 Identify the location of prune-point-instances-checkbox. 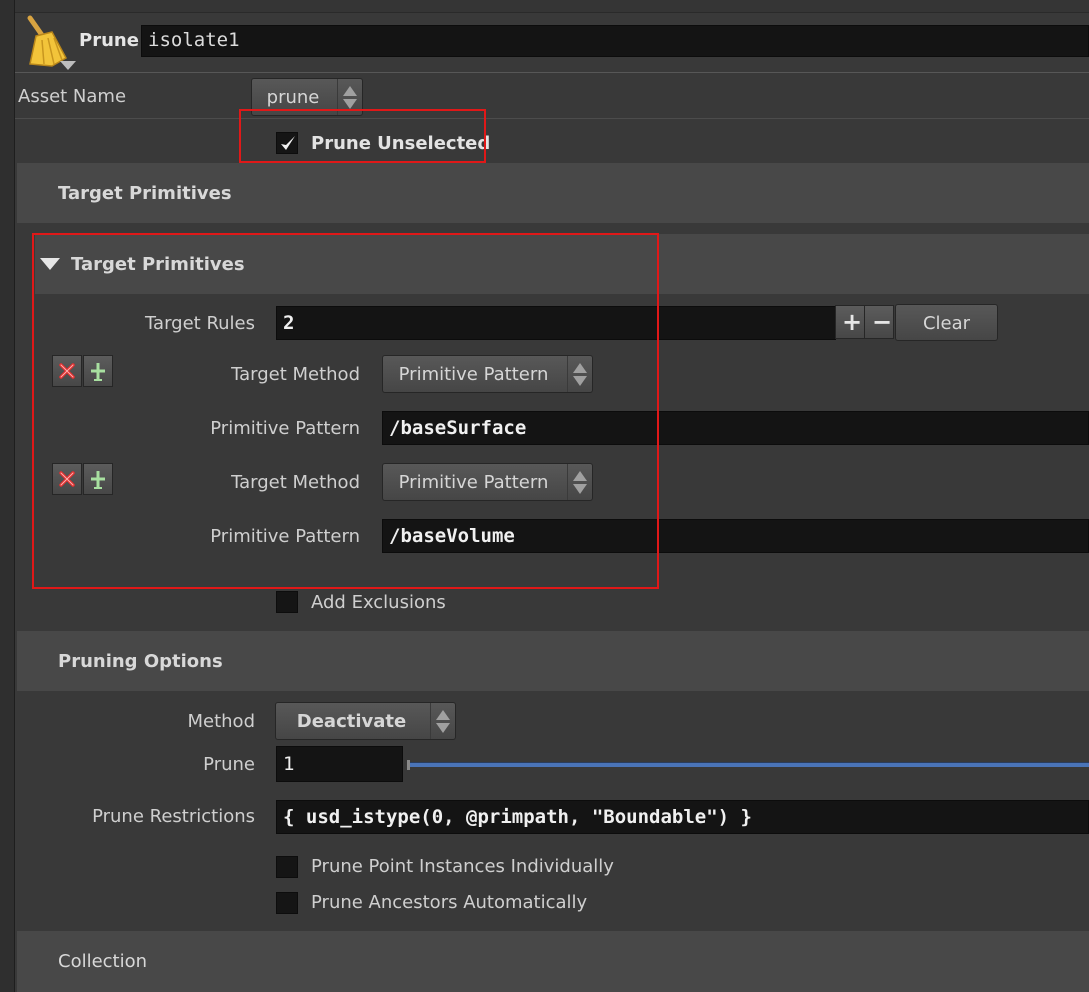
(287, 867).